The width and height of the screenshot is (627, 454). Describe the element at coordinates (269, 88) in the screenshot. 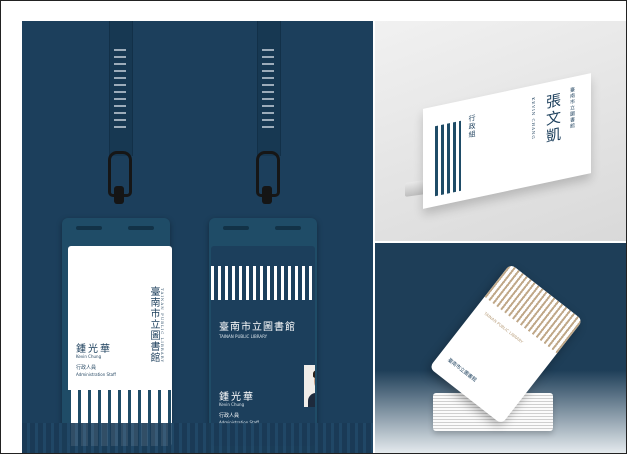

I see `lanyard-right` at that location.